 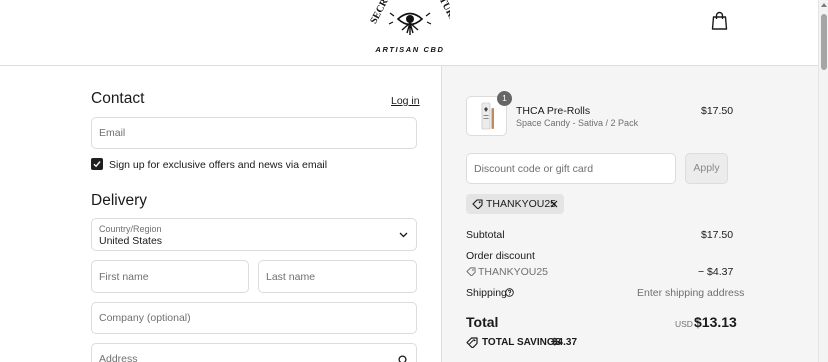 I want to click on total-label: Total, so click(x=482, y=322).